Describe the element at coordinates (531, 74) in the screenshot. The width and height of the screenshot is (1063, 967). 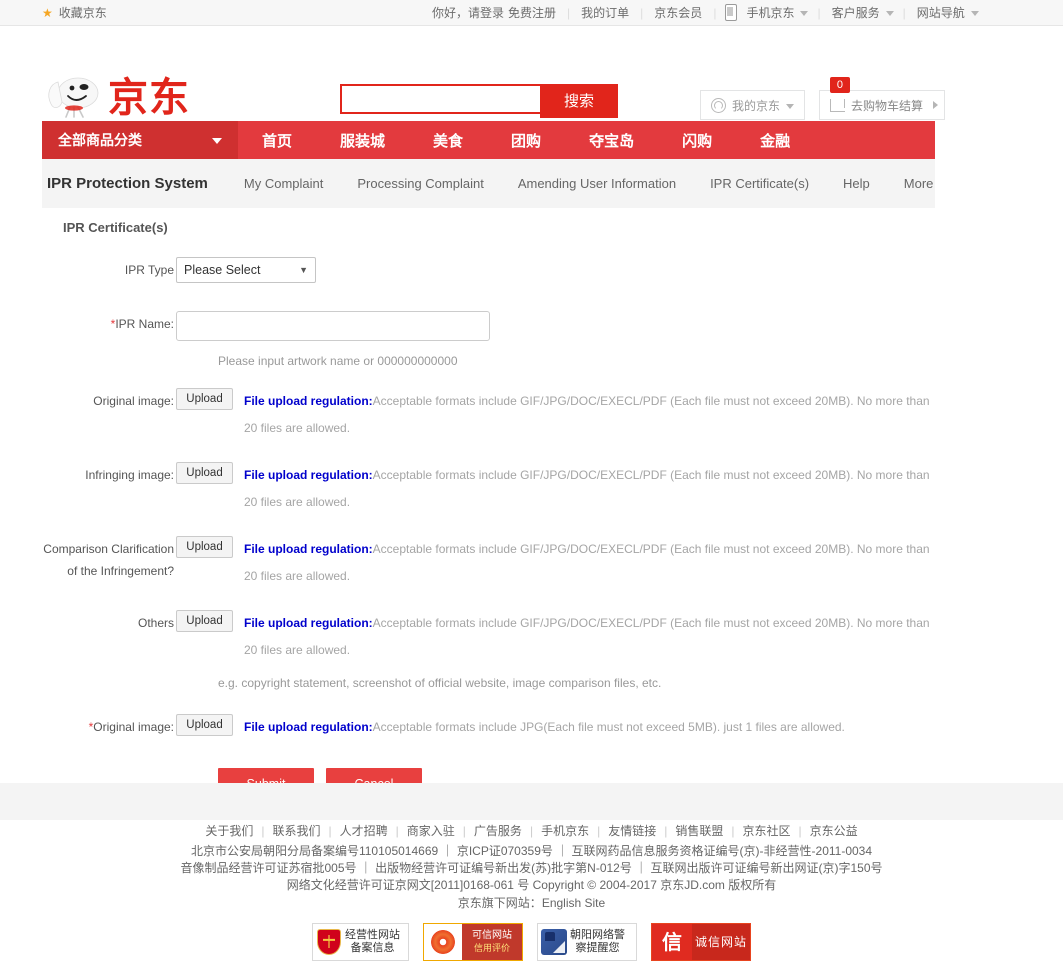
I see `site-header: 京东 搜索 我的京东 去购物车结算 0` at that location.